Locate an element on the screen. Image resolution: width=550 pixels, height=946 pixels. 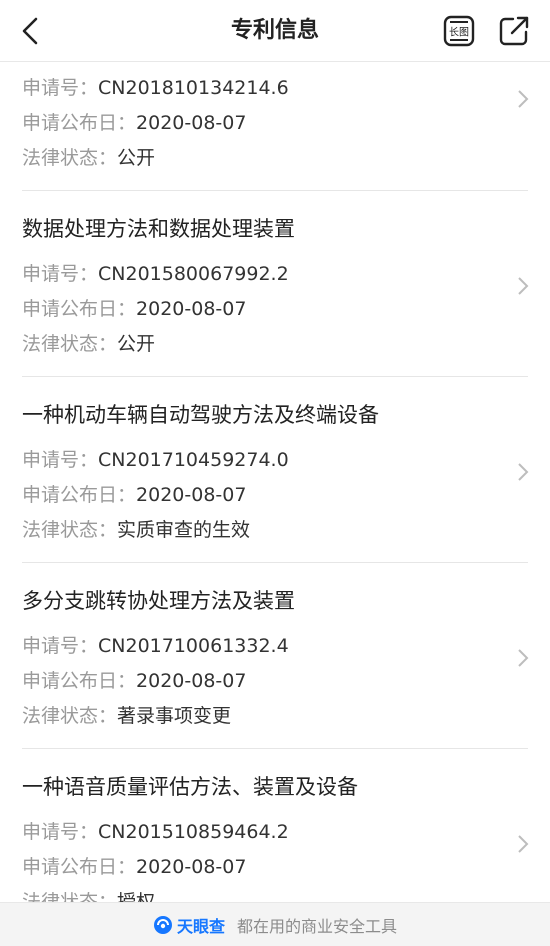
share-icon is located at coordinates (514, 31).